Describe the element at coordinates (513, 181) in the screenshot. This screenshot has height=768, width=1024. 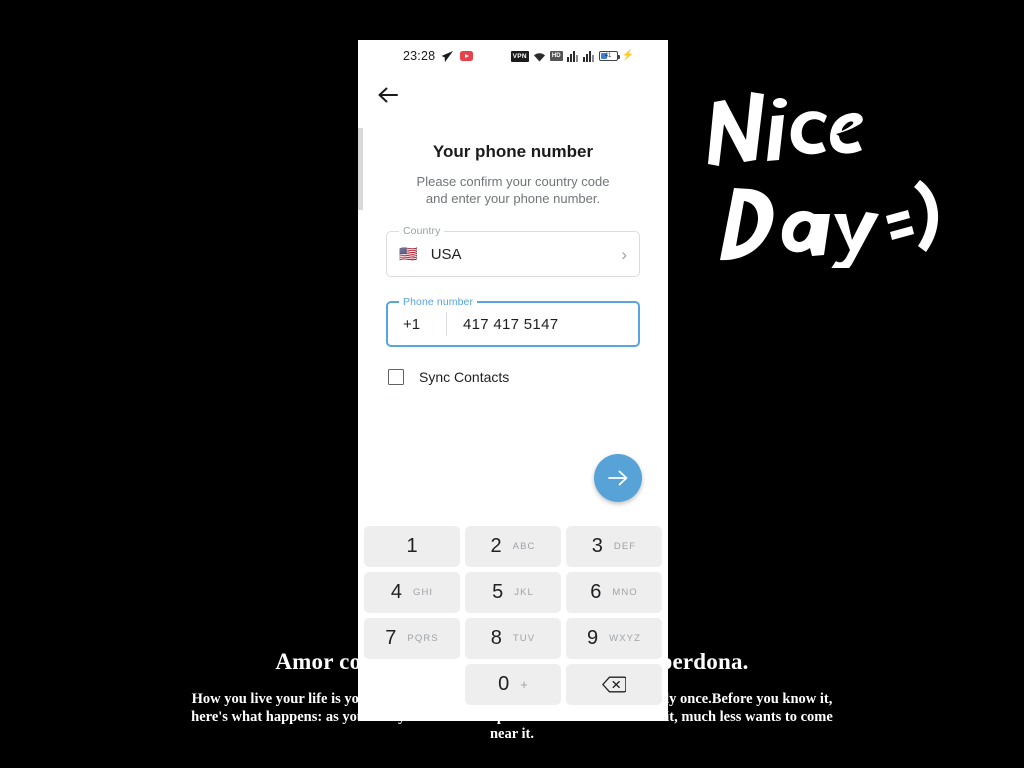
I see `subtitle-line-1: Please confirm your country code` at that location.